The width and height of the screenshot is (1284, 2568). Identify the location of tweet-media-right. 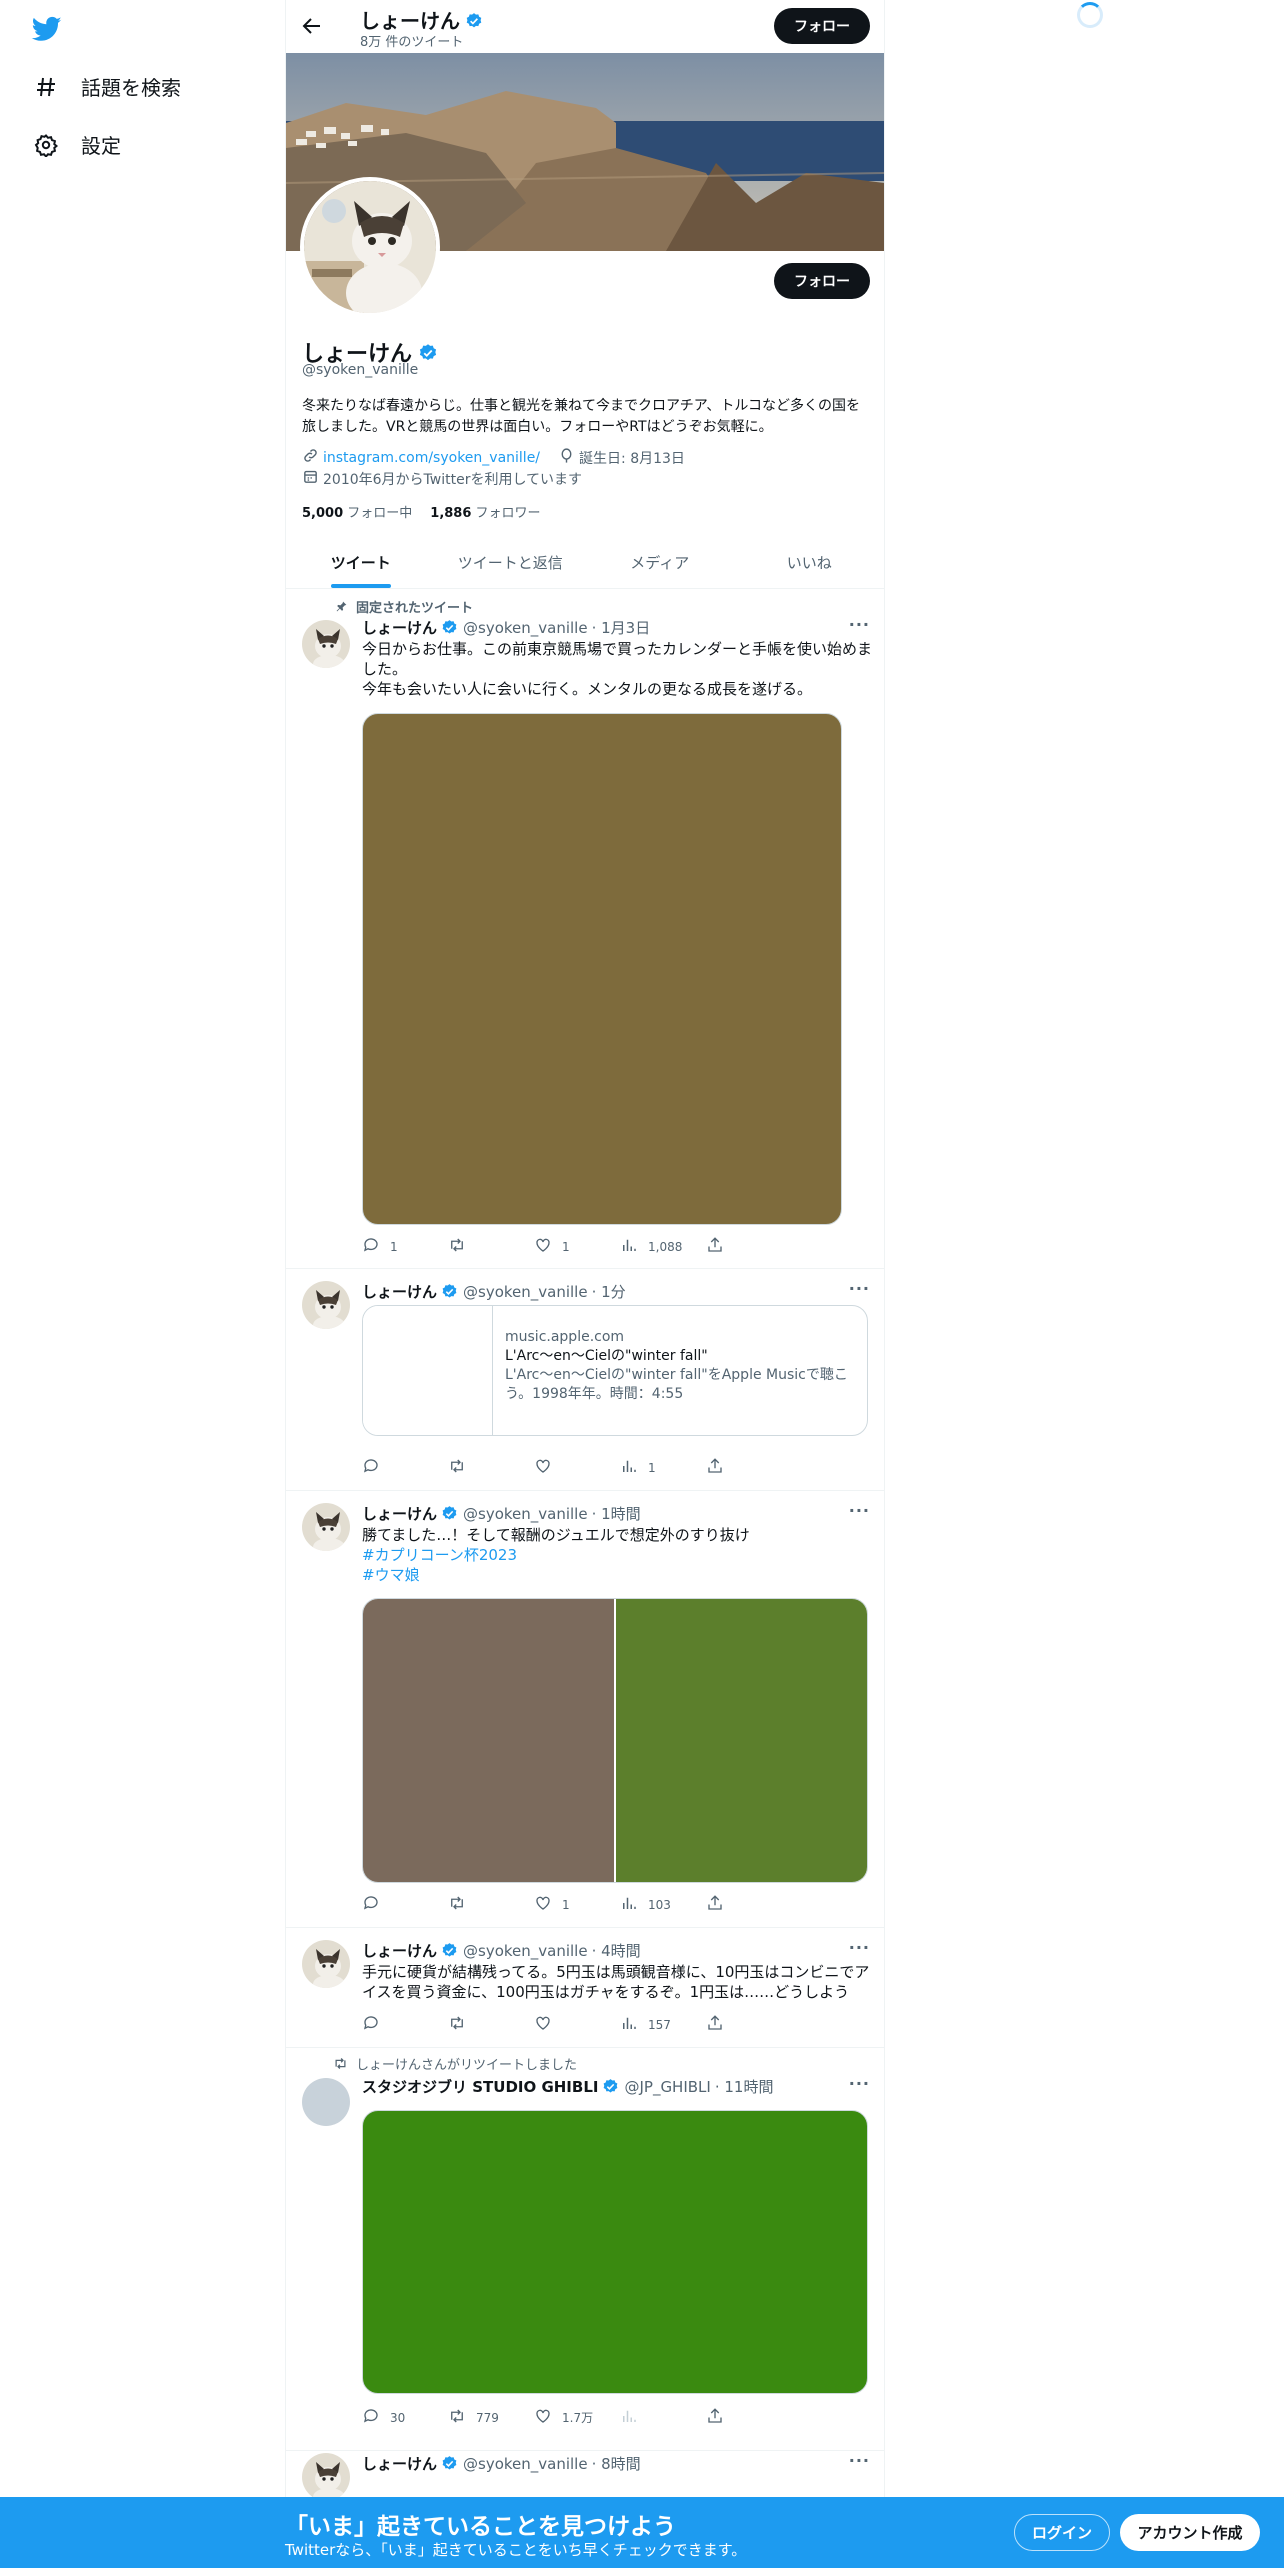
(741, 1740).